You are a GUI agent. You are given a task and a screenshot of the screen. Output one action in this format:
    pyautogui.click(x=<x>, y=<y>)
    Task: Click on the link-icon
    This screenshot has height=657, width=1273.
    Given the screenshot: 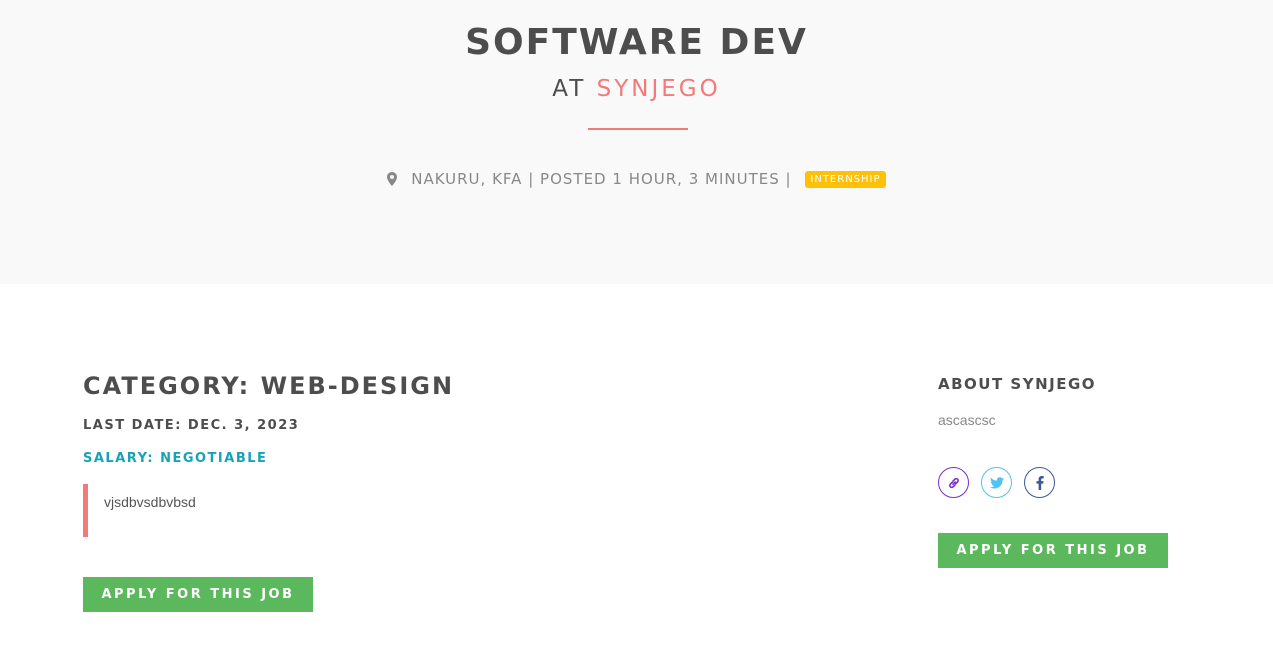 What is the action you would take?
    pyautogui.click(x=953, y=482)
    